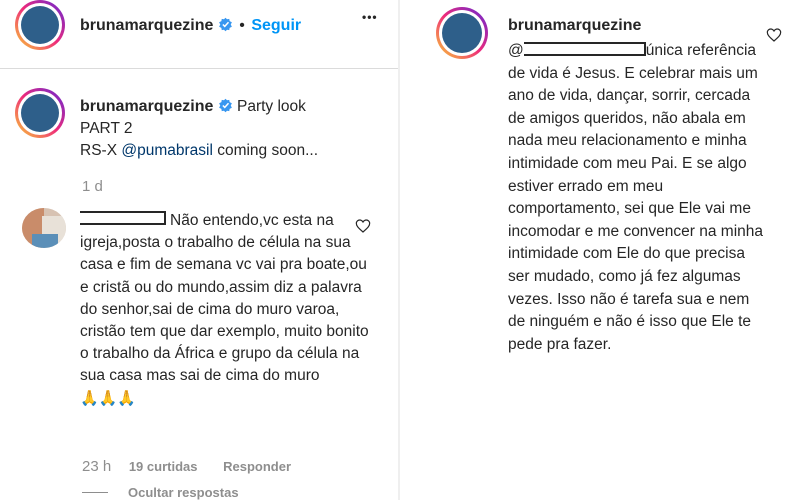 Image resolution: width=800 pixels, height=500 pixels. What do you see at coordinates (574, 26) in the screenshot?
I see `reply-username: brunamarquezine` at bounding box center [574, 26].